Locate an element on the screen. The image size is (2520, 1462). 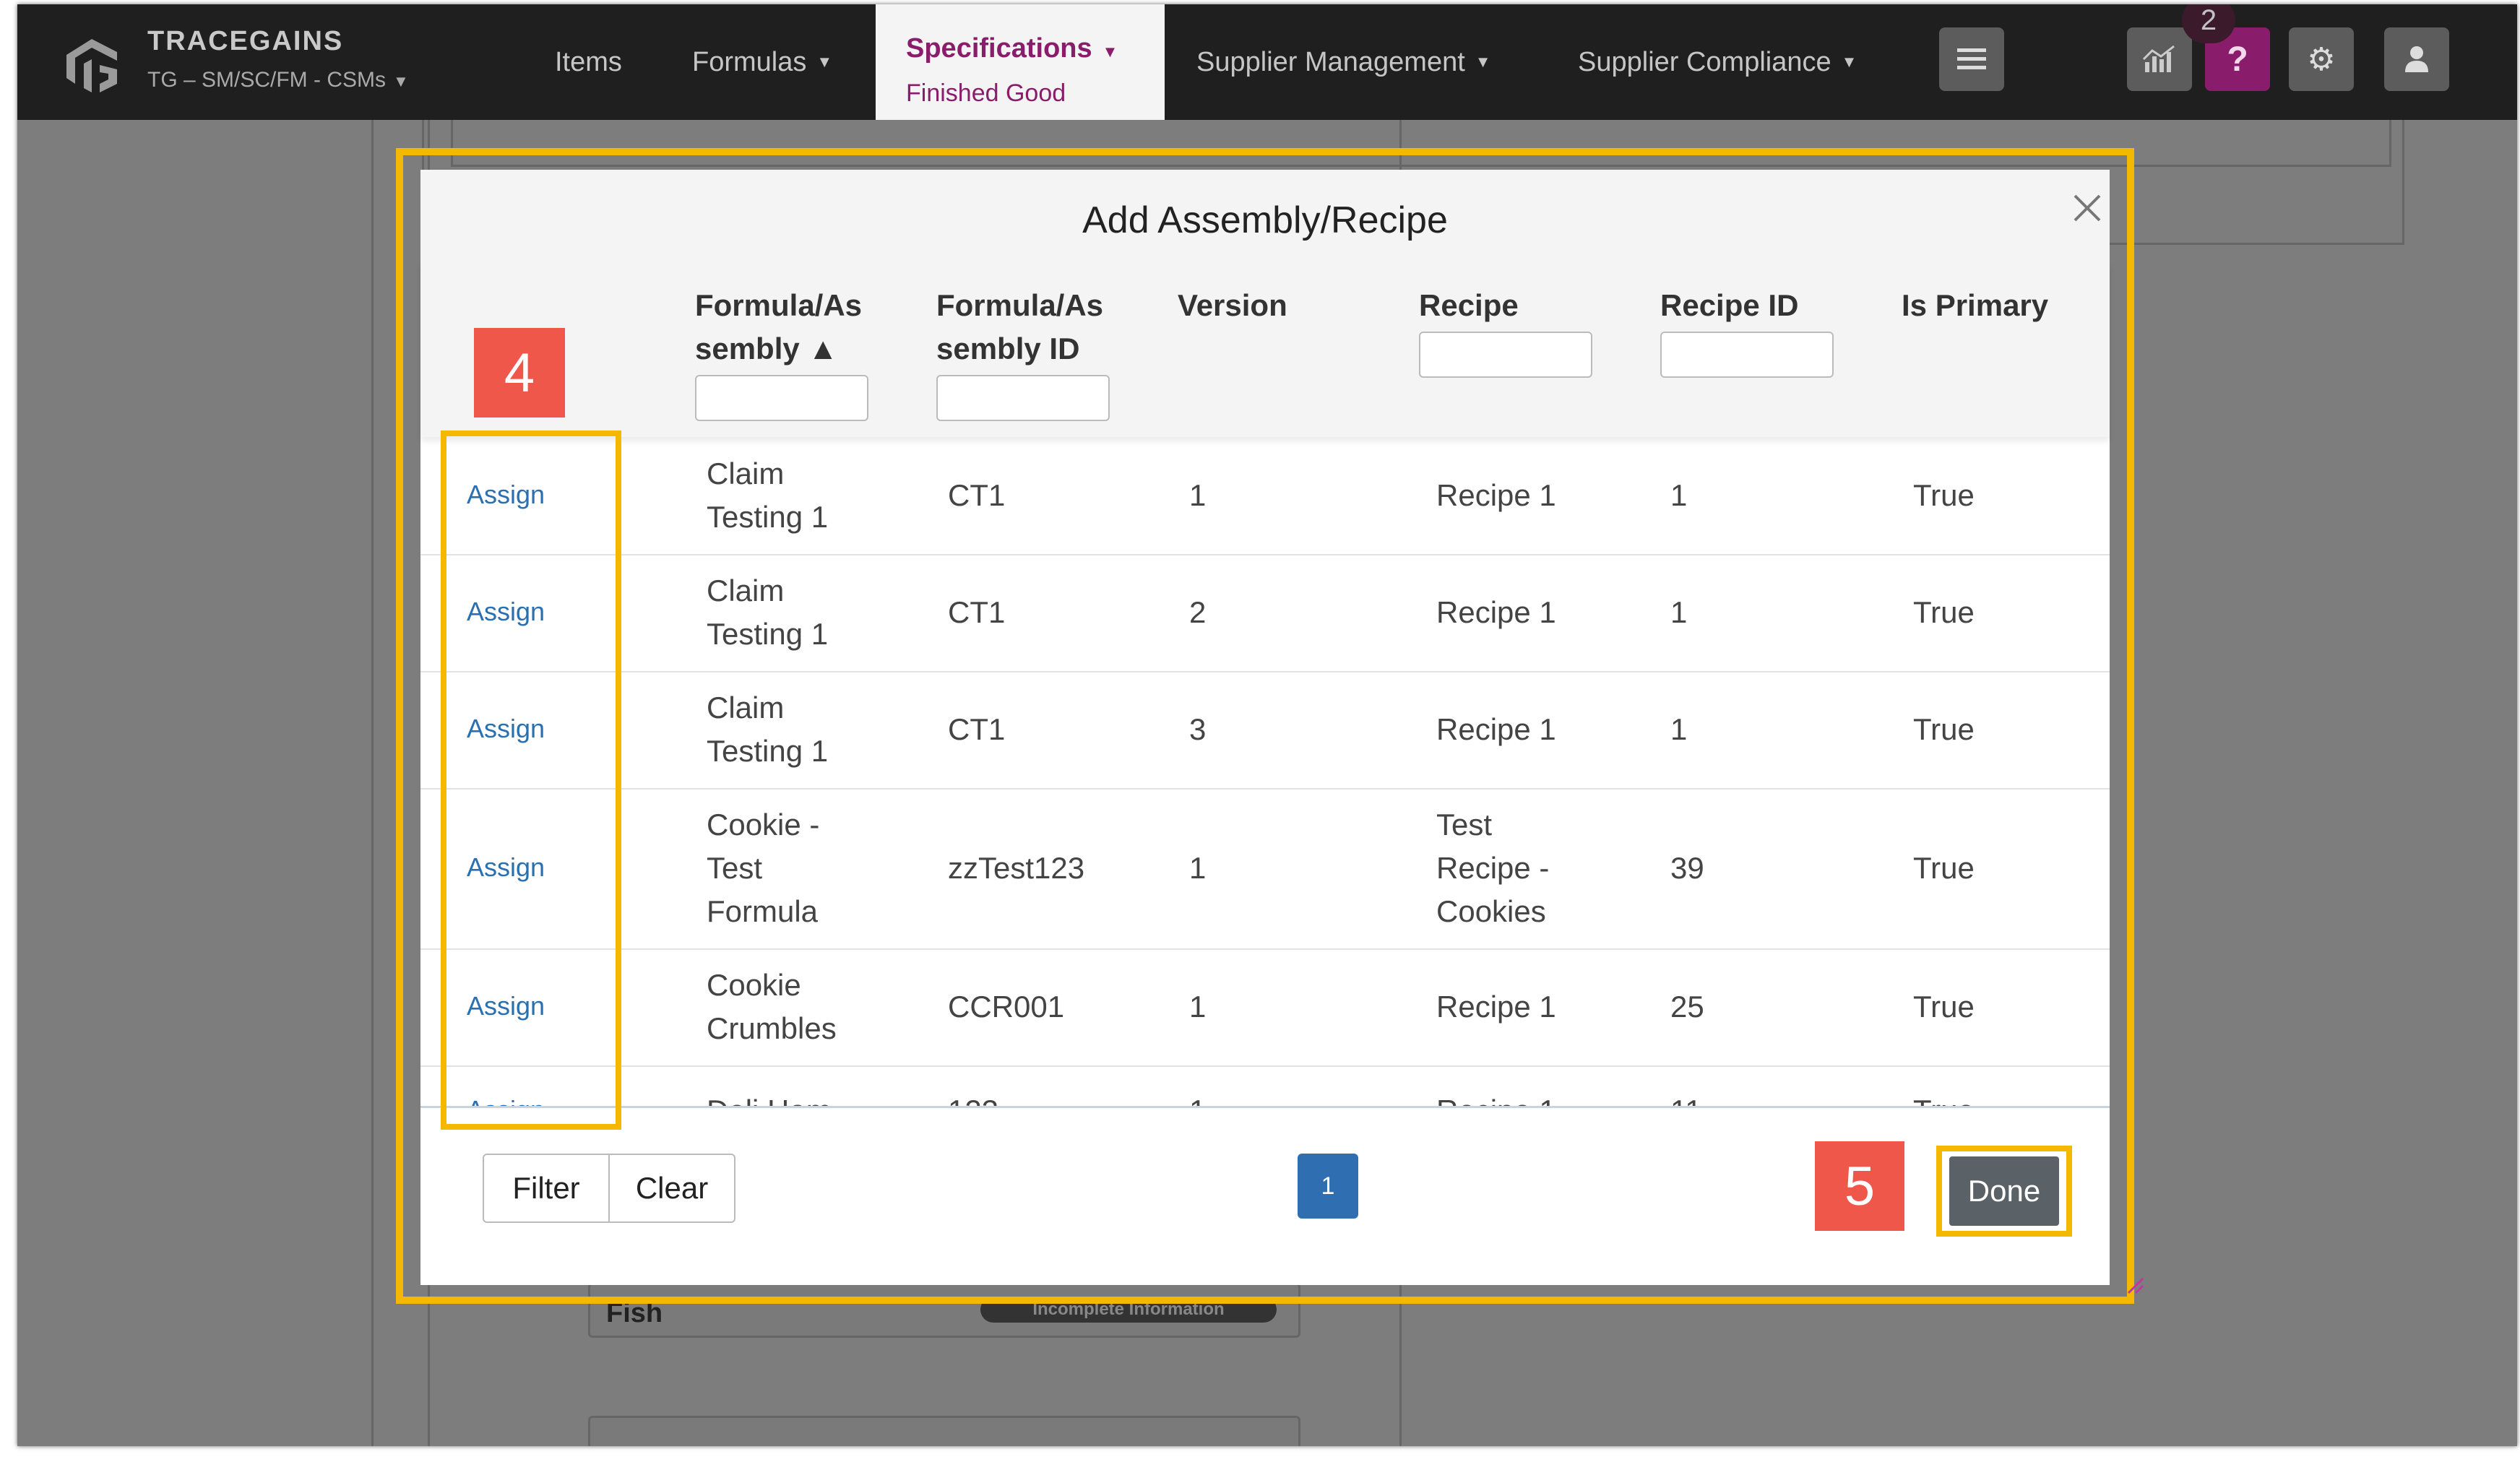
analytics-button is located at coordinates (2160, 59).